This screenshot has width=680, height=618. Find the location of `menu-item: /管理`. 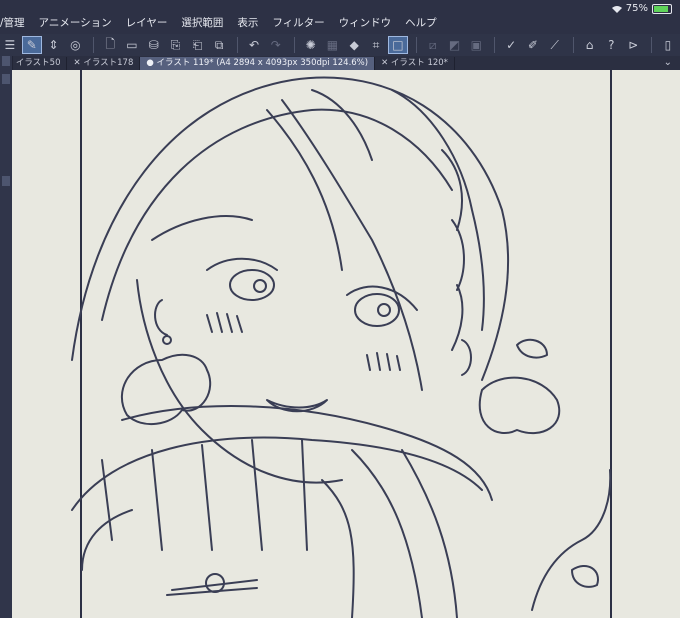

menu-item: /管理 is located at coordinates (12, 22).